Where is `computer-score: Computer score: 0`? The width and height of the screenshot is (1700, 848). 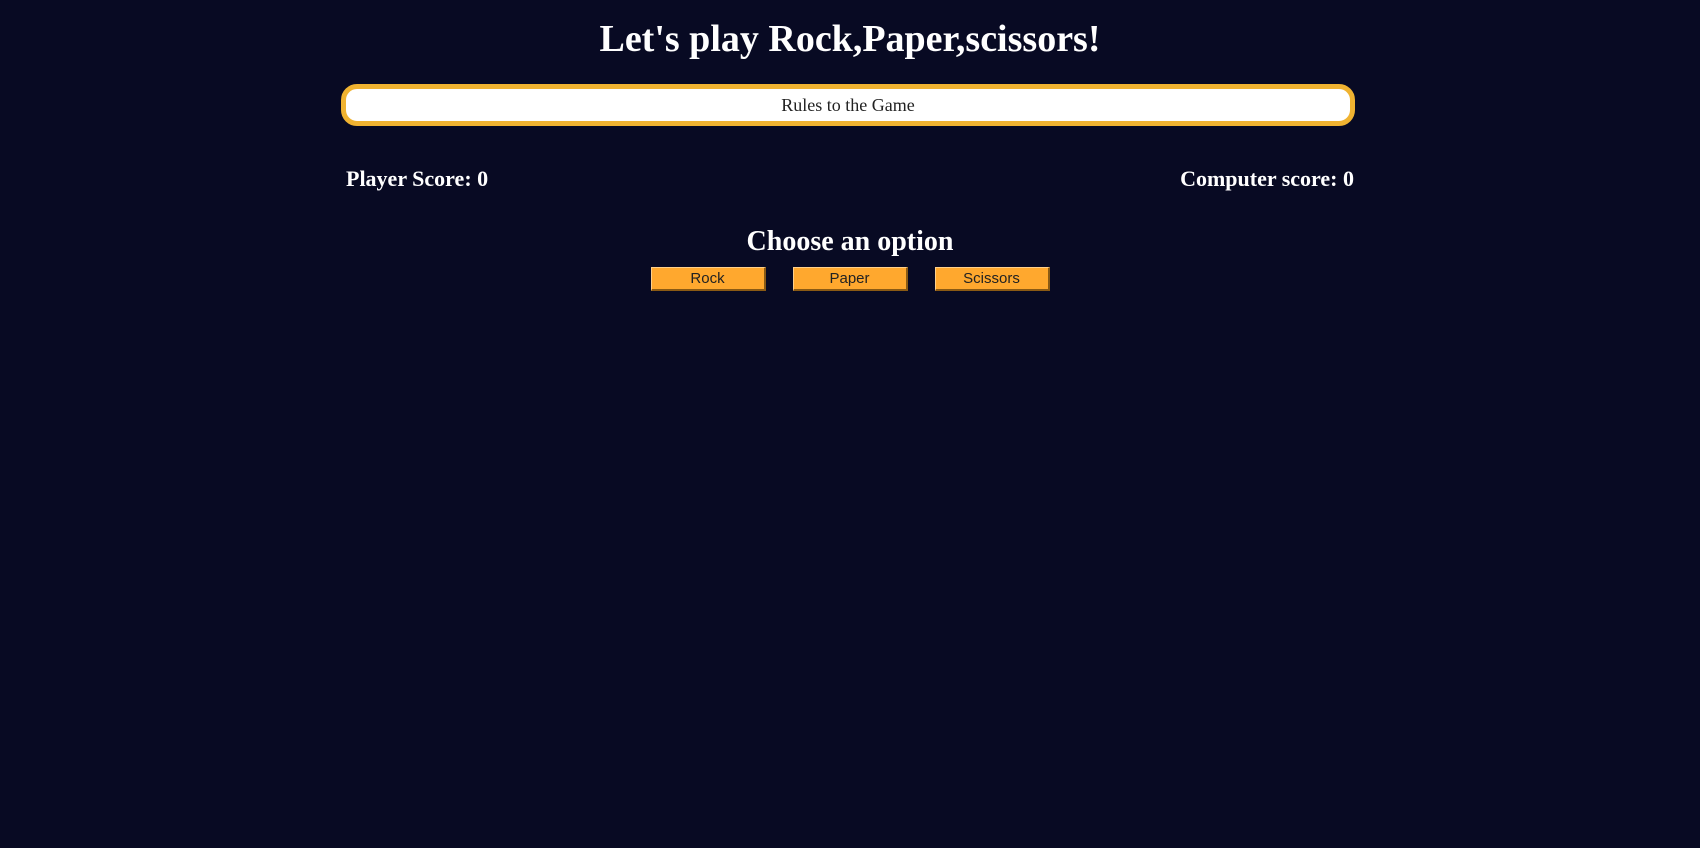 computer-score: Computer score: 0 is located at coordinates (1267, 178).